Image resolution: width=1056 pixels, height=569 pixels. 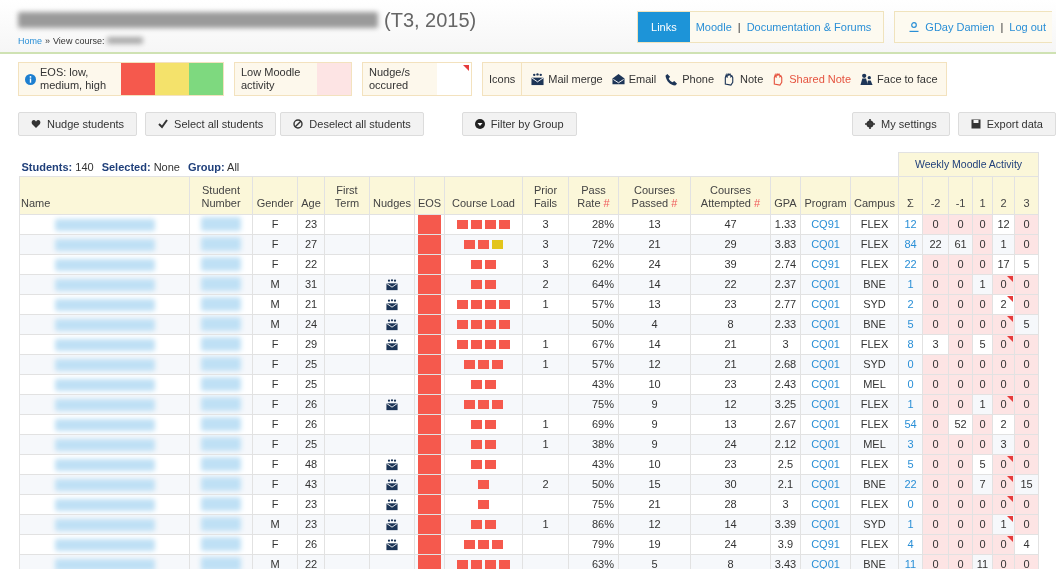 What do you see at coordinates (874, 195) in the screenshot?
I see `column-header: Campus` at bounding box center [874, 195].